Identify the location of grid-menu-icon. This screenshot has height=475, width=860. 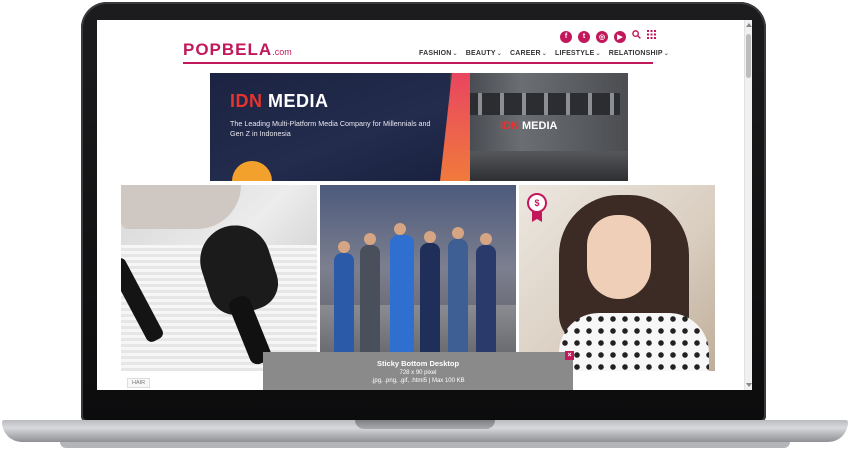
(651, 36).